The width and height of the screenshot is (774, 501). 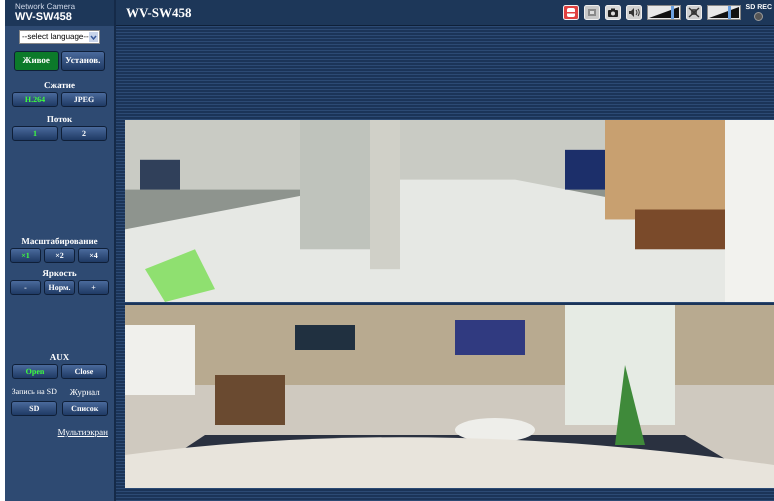 What do you see at coordinates (25, 287) in the screenshot?
I see `option-button: -` at bounding box center [25, 287].